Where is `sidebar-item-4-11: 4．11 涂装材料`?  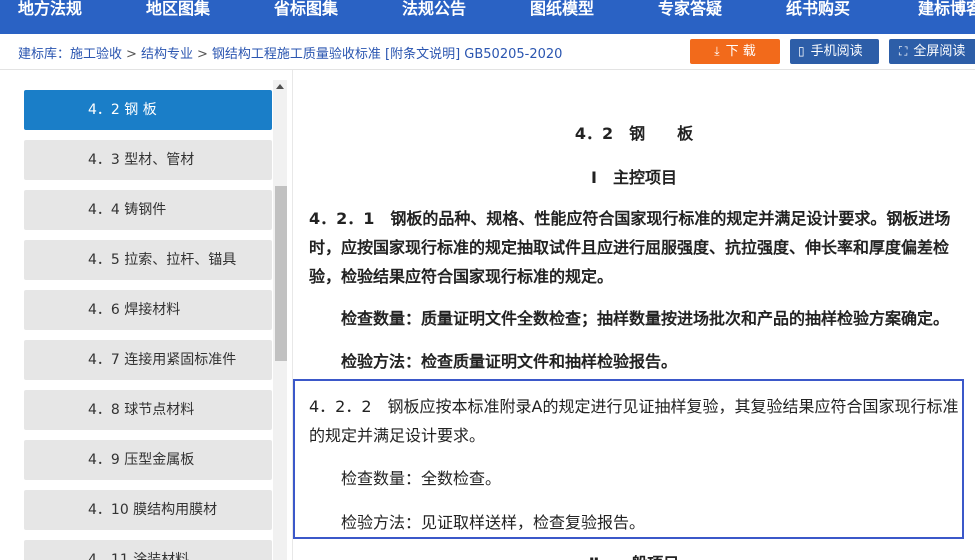
sidebar-item-4-11: 4．11 涂装材料 is located at coordinates (148, 550).